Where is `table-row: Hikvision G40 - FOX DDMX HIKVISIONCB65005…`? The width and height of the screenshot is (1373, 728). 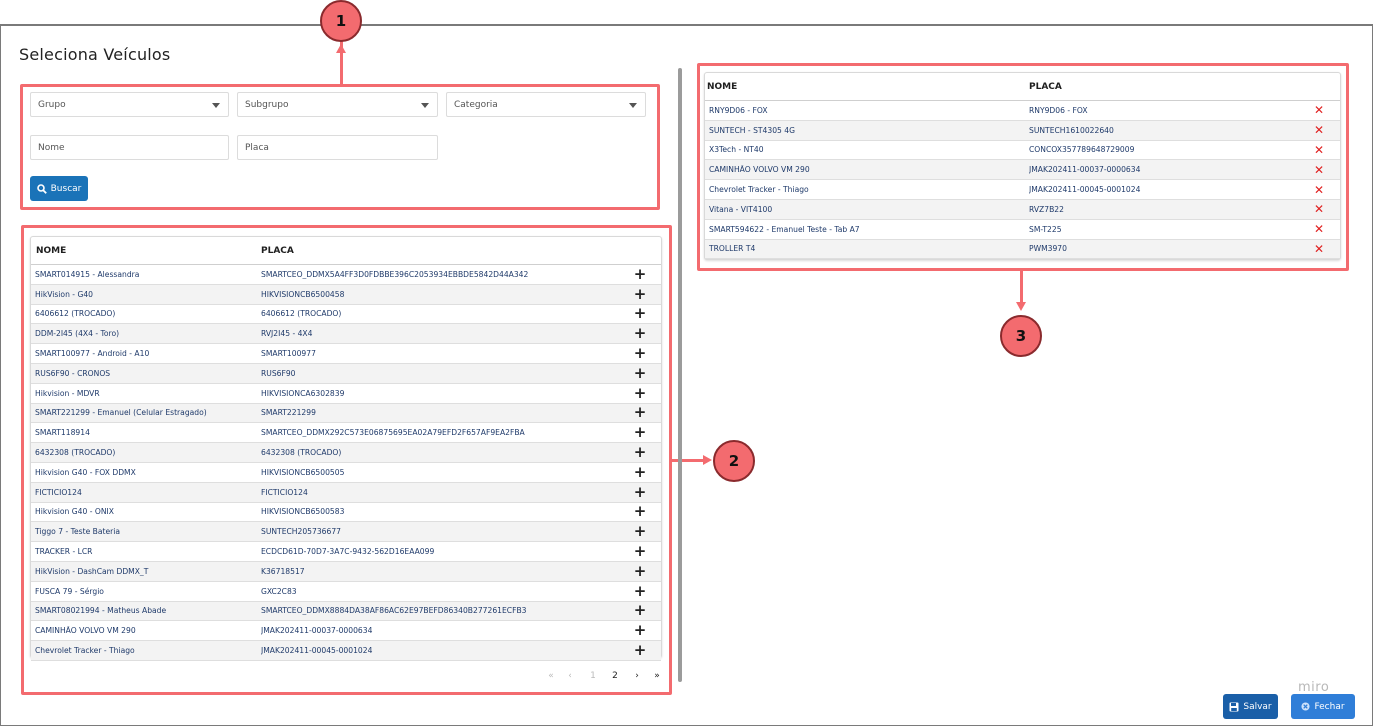
table-row: Hikvision G40 - FOX DDMX HIKVISIONCB65005… is located at coordinates (346, 473).